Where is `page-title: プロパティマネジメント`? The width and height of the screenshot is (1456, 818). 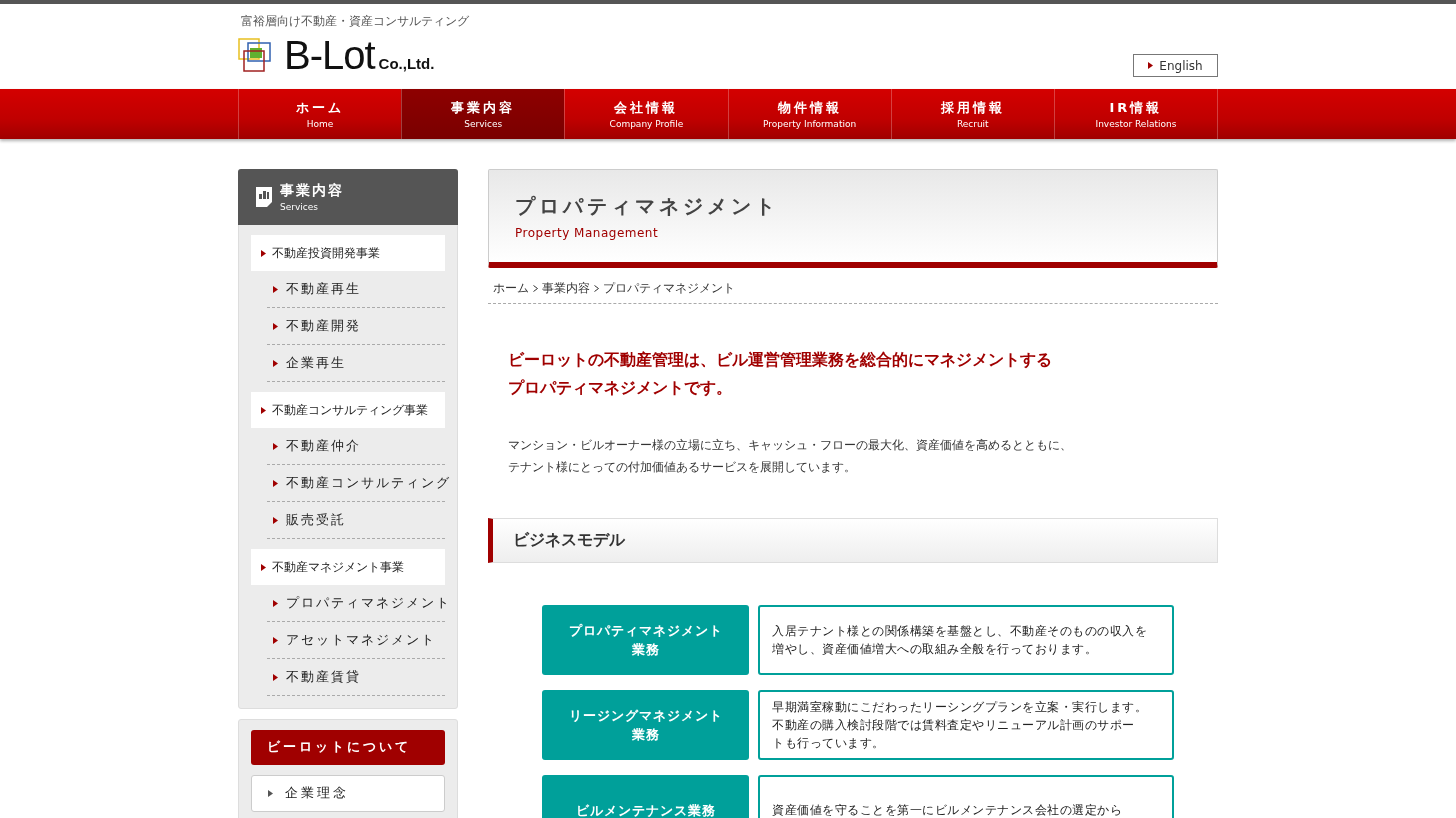
page-title: プロパティマネジメント is located at coordinates (647, 206).